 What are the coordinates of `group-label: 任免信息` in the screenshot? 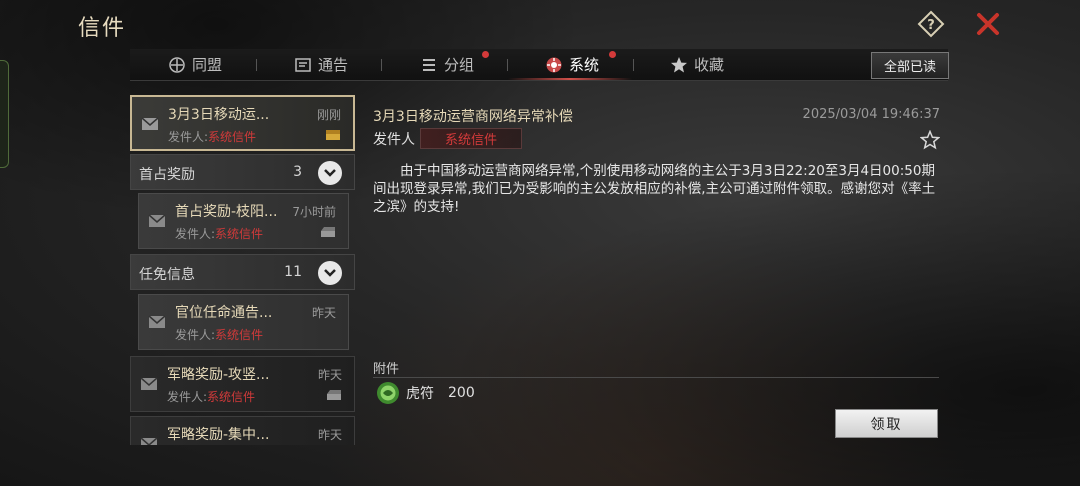 It's located at (167, 275).